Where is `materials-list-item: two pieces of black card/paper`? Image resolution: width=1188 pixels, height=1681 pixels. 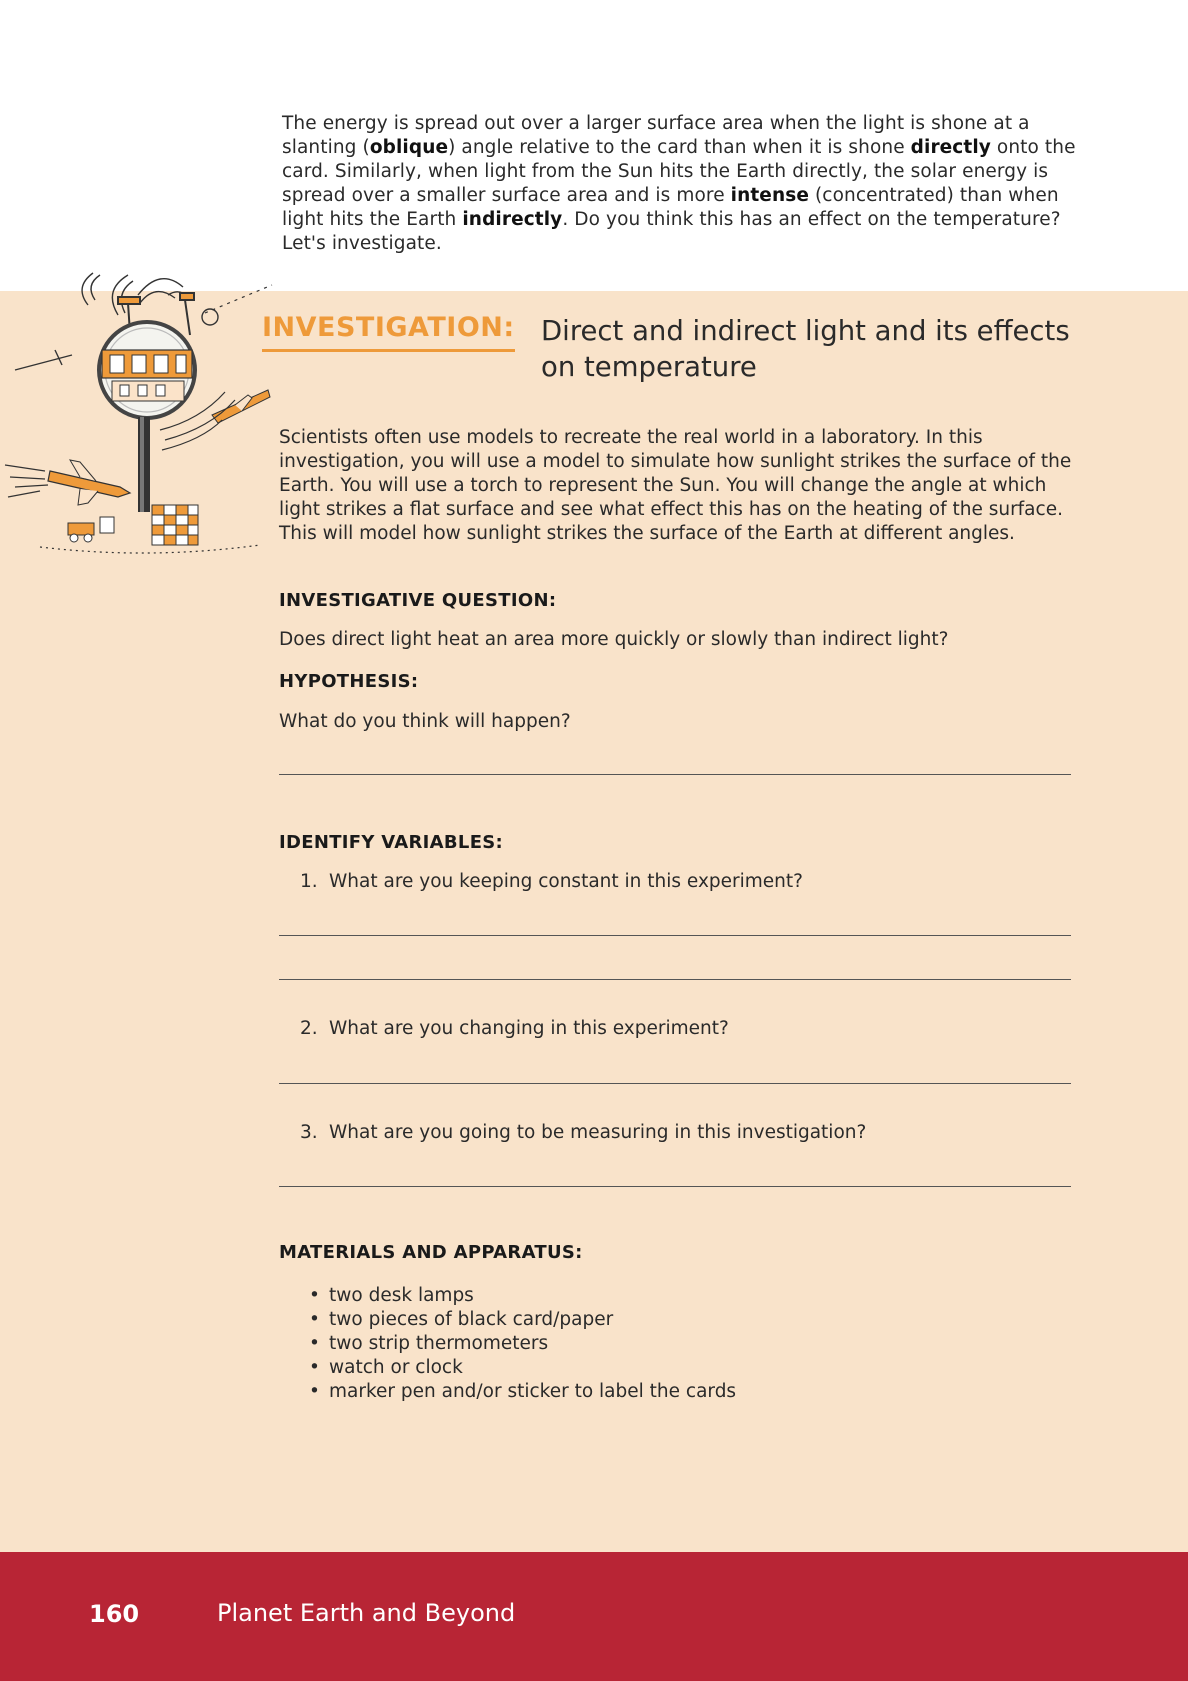 materials-list-item: two pieces of black card/paper is located at coordinates (522, 1320).